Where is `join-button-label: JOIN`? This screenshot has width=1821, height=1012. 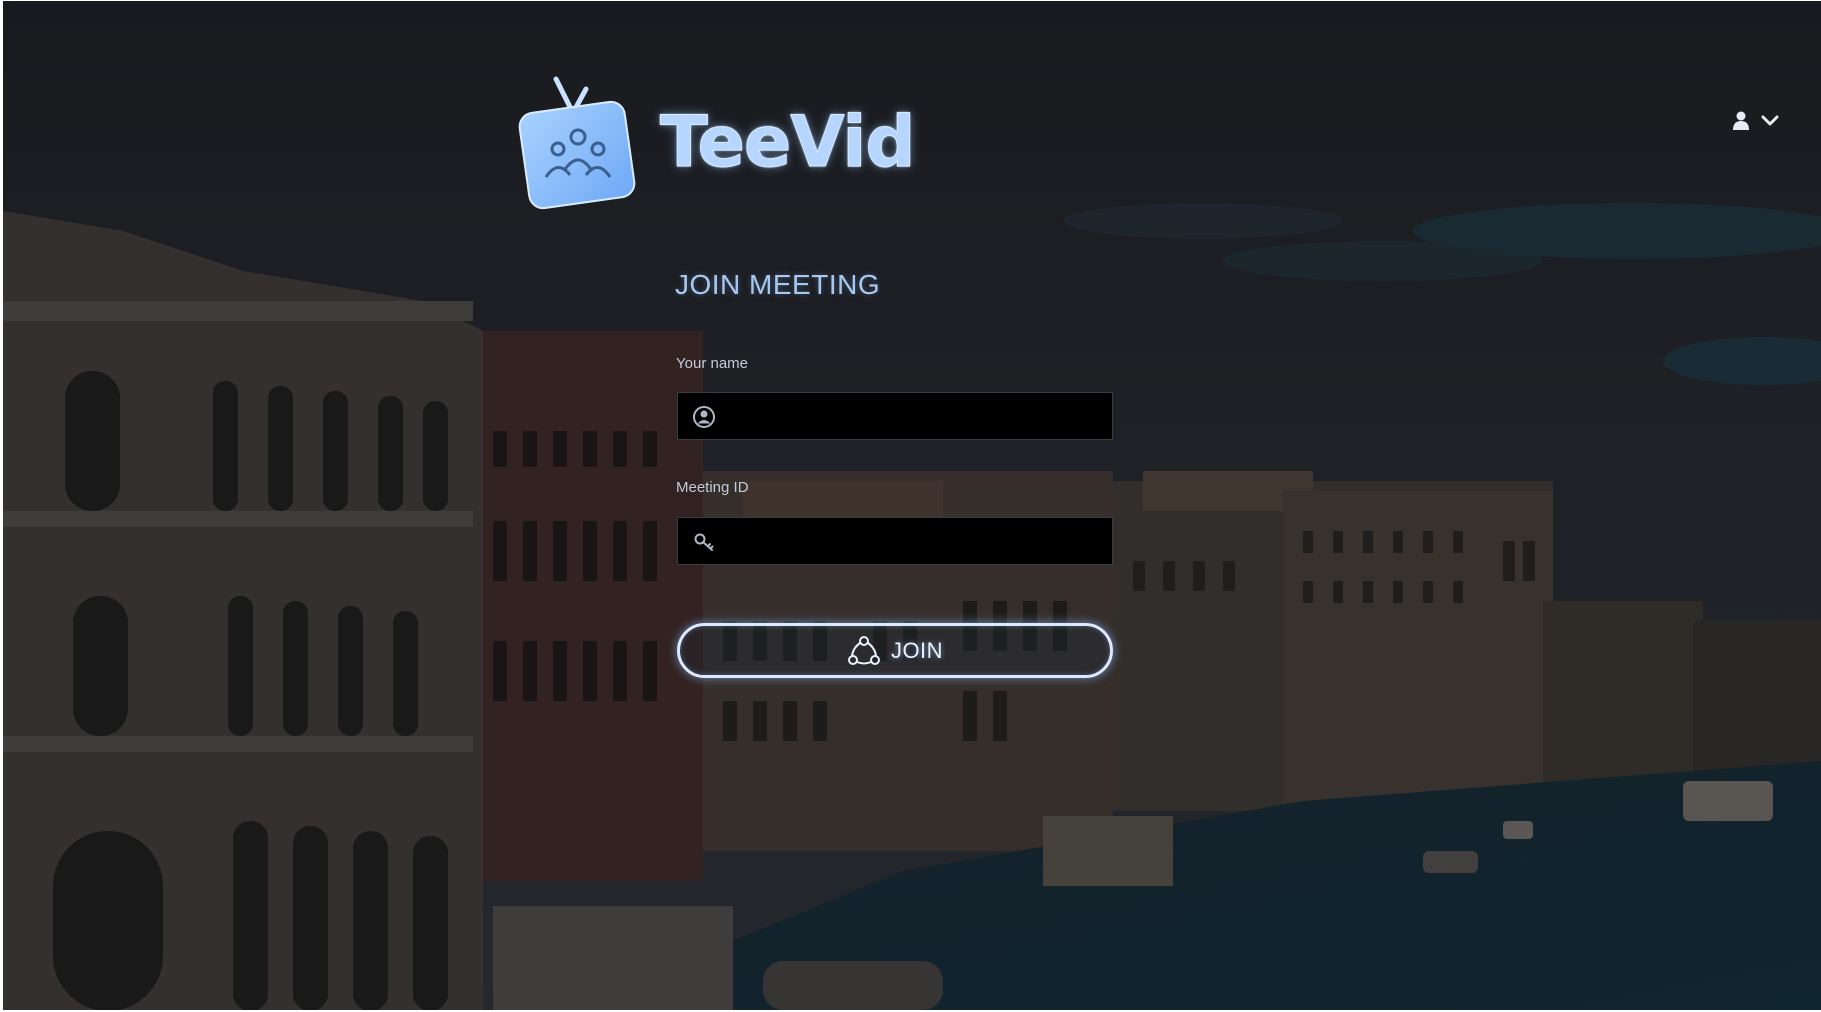 join-button-label: JOIN is located at coordinates (917, 650).